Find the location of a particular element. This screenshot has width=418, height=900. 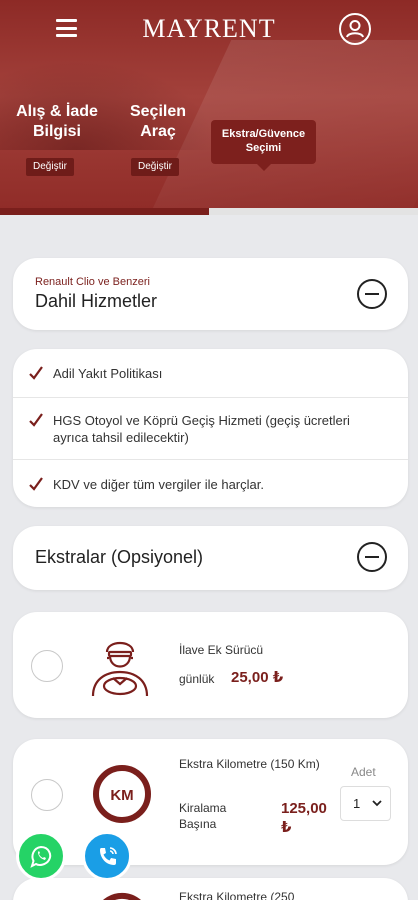

change-car-button: Değiştir is located at coordinates (155, 167).